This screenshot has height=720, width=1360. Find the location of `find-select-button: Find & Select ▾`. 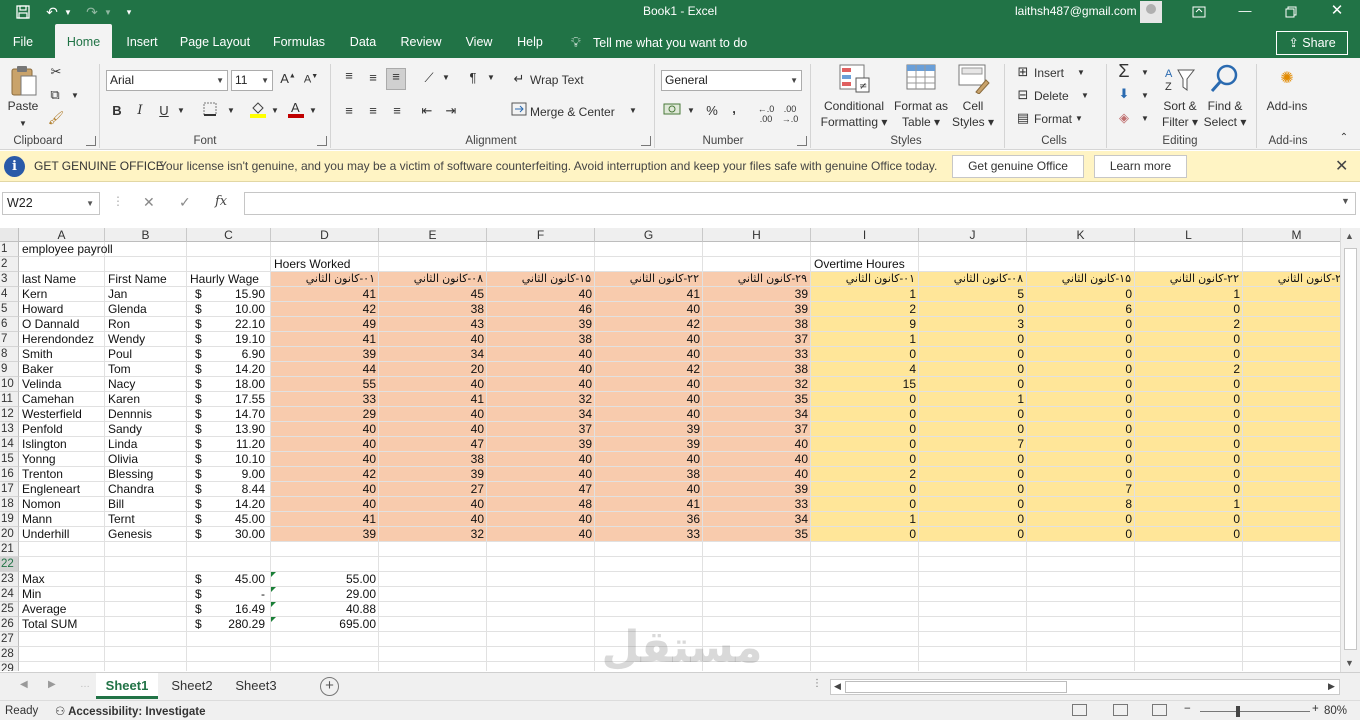

find-select-button: Find & Select ▾ is located at coordinates (1225, 114).